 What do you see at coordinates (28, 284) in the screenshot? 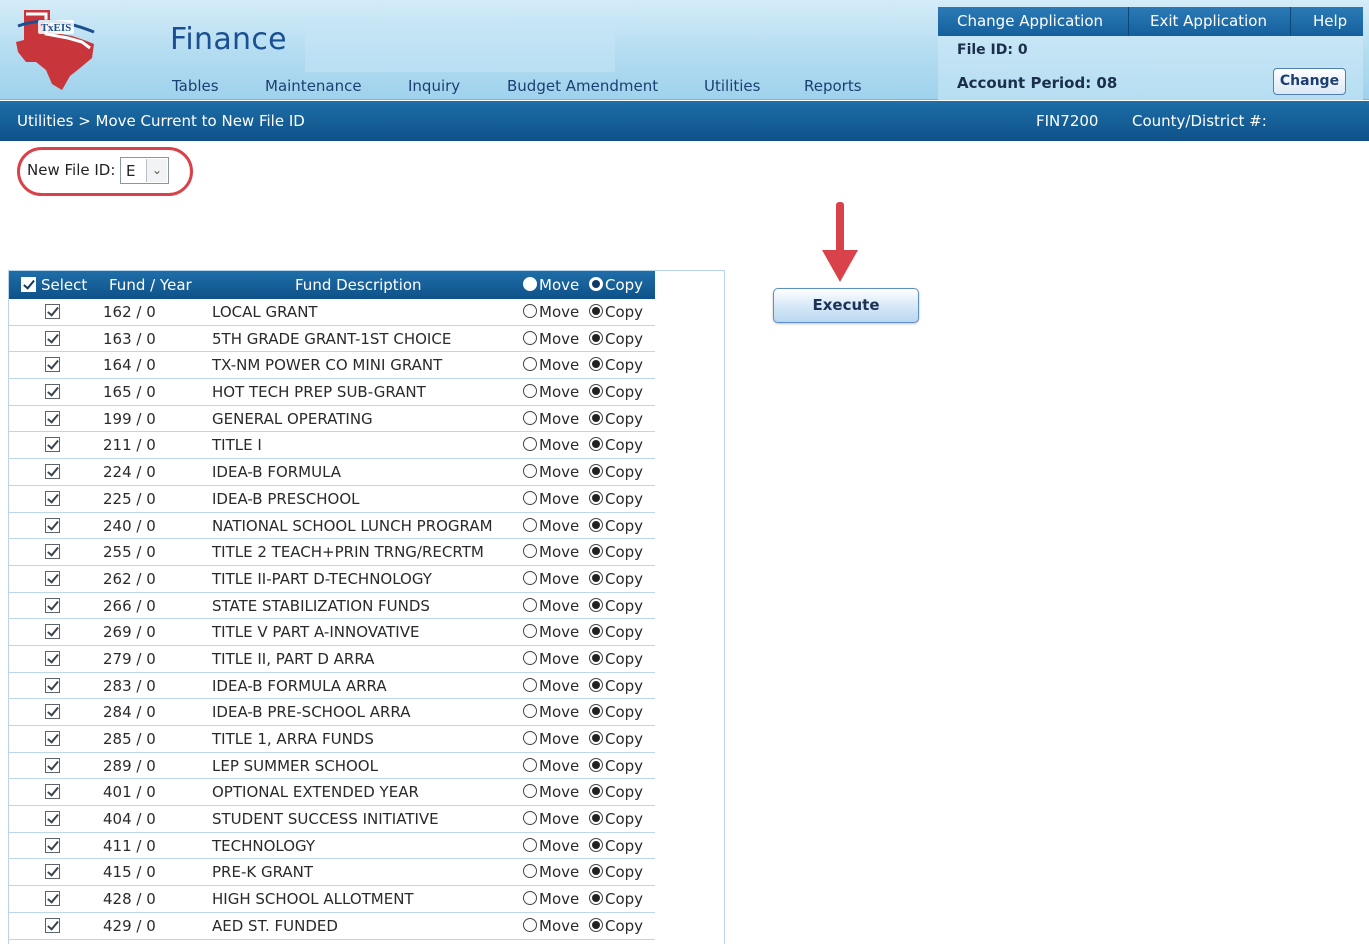
I see `select-all-checkbox` at bounding box center [28, 284].